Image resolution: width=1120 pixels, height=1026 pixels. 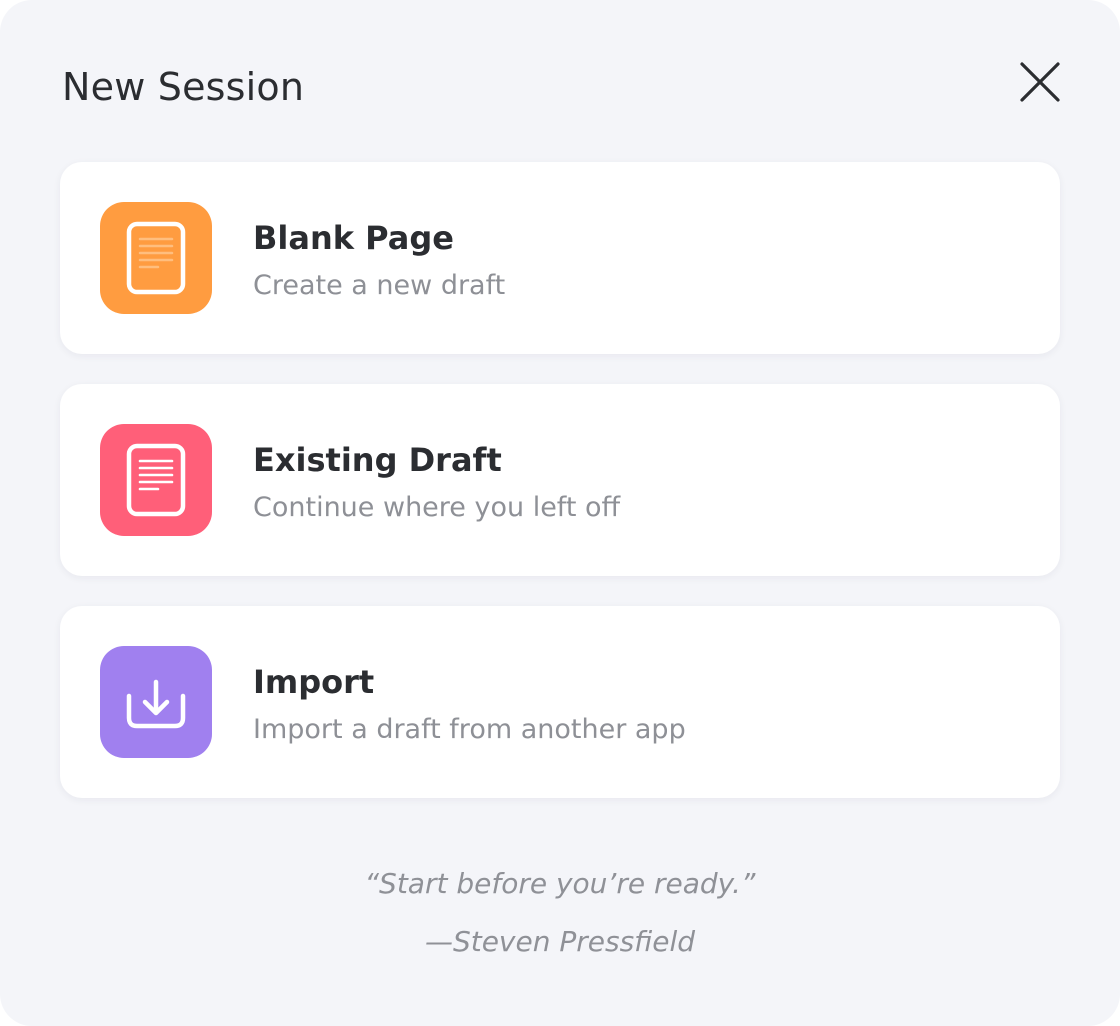 What do you see at coordinates (560, 941) in the screenshot?
I see `quote-author: —Steven Pressfield` at bounding box center [560, 941].